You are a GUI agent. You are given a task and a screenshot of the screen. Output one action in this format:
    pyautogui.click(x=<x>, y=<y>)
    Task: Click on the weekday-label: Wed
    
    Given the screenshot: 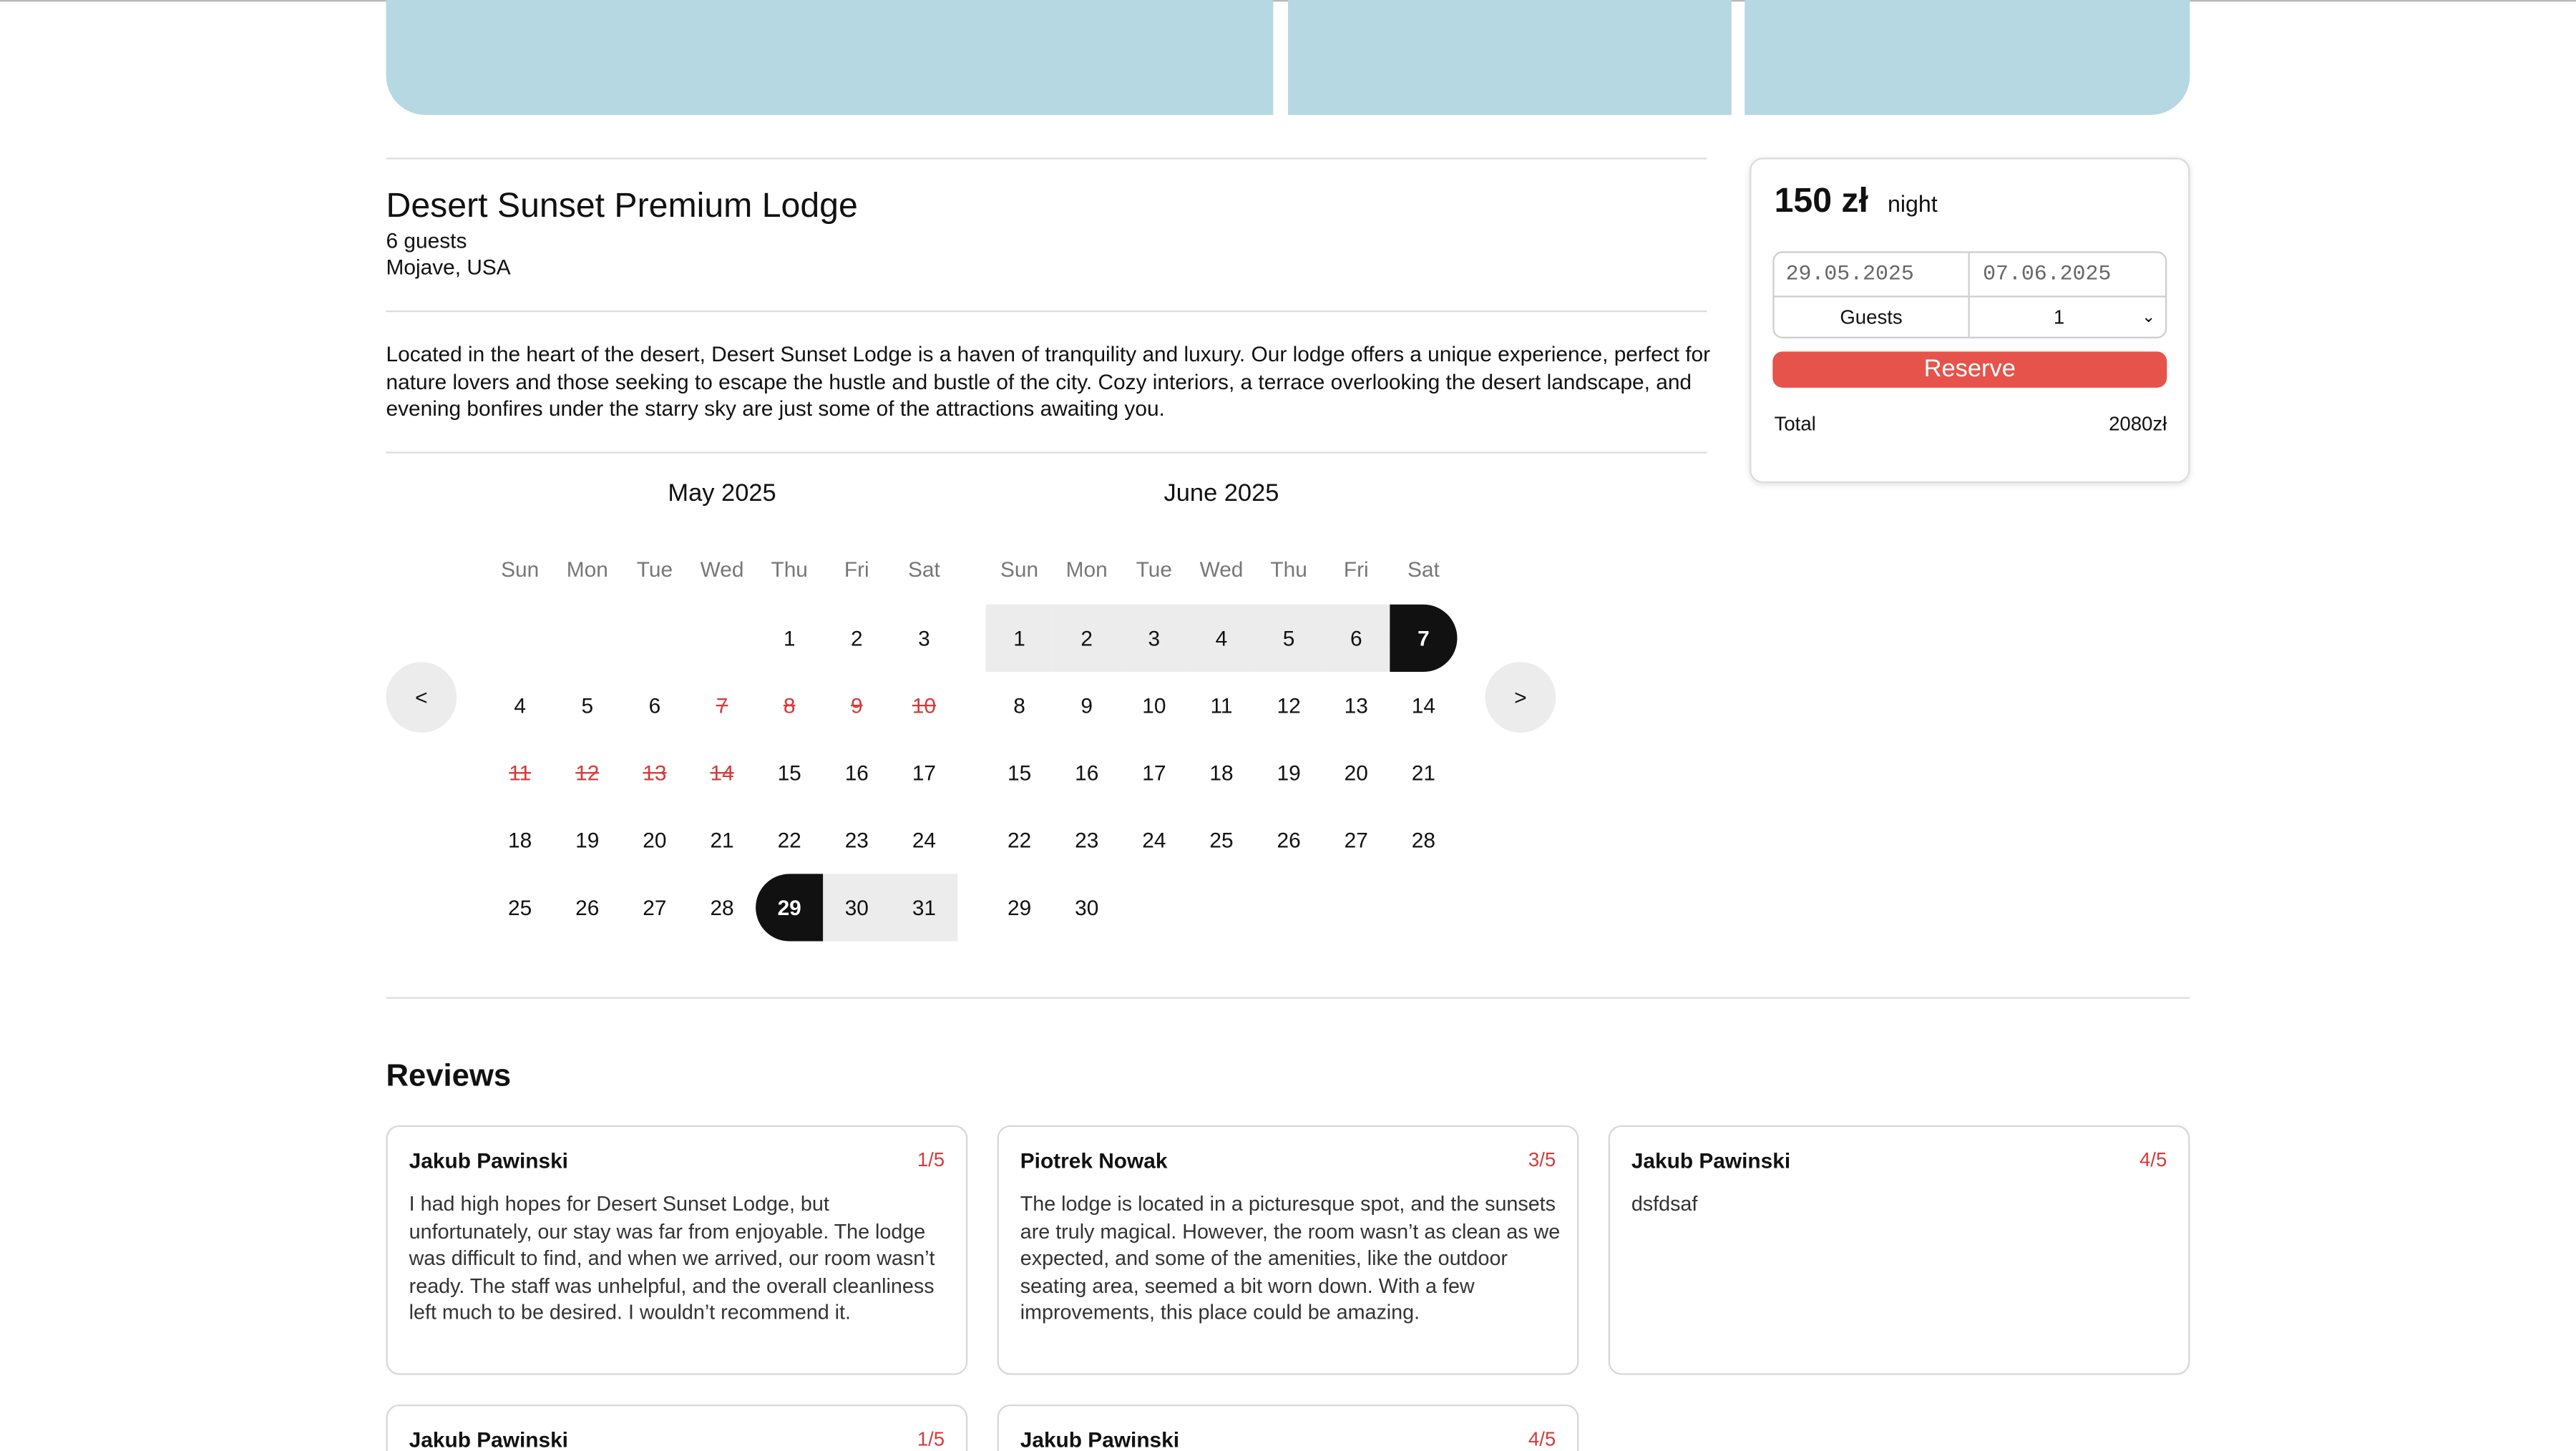 What is the action you would take?
    pyautogui.click(x=1221, y=570)
    